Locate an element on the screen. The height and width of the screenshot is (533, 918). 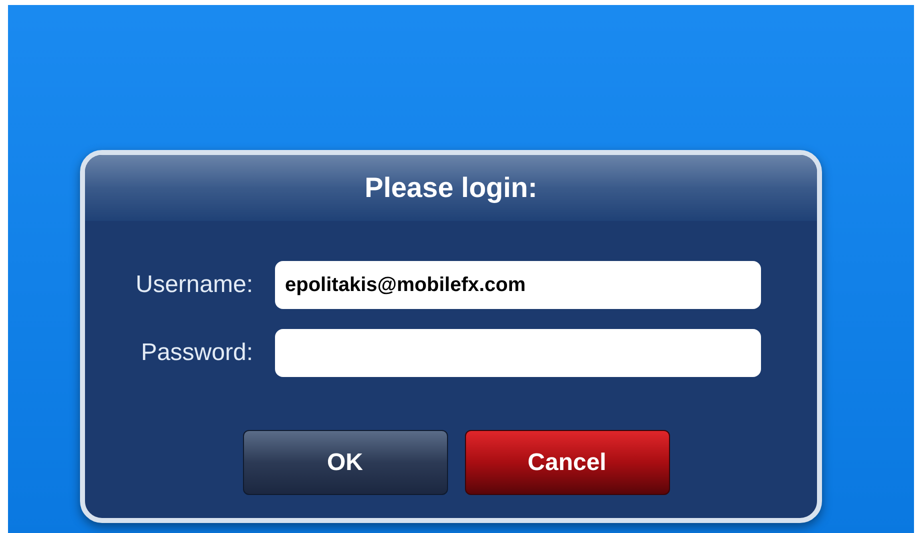
field-label: Password: is located at coordinates (197, 353).